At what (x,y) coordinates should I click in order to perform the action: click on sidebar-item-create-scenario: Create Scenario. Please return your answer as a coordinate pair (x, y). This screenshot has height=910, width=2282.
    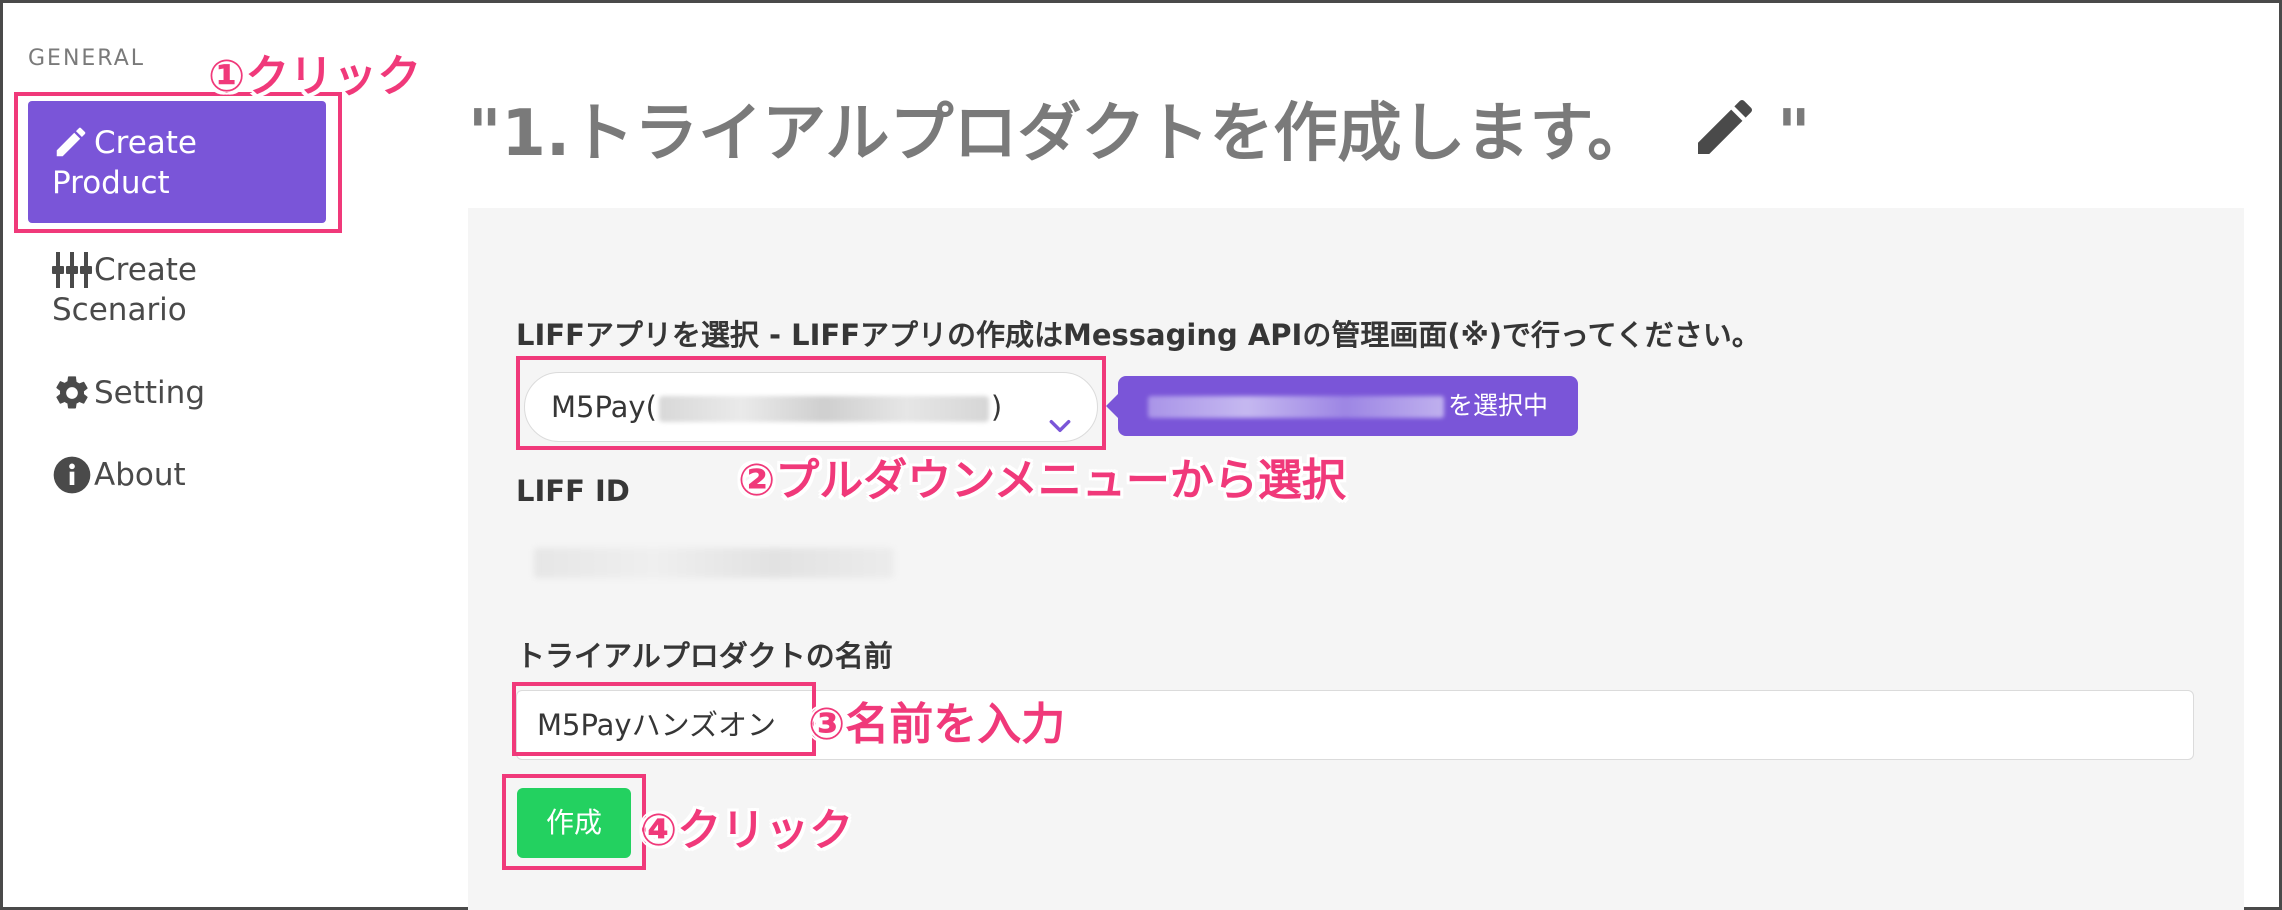
    Looking at the image, I should click on (177, 290).